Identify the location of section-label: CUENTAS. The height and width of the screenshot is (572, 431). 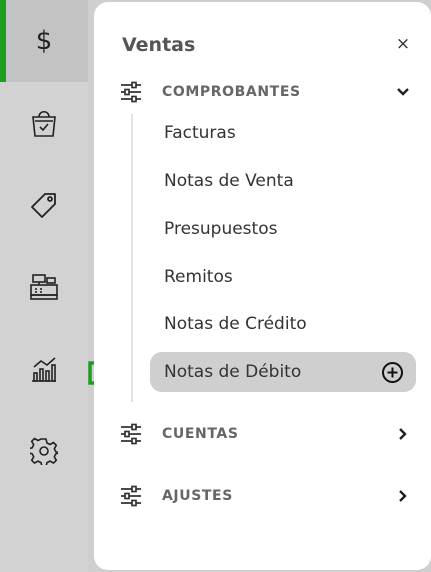
(200, 434).